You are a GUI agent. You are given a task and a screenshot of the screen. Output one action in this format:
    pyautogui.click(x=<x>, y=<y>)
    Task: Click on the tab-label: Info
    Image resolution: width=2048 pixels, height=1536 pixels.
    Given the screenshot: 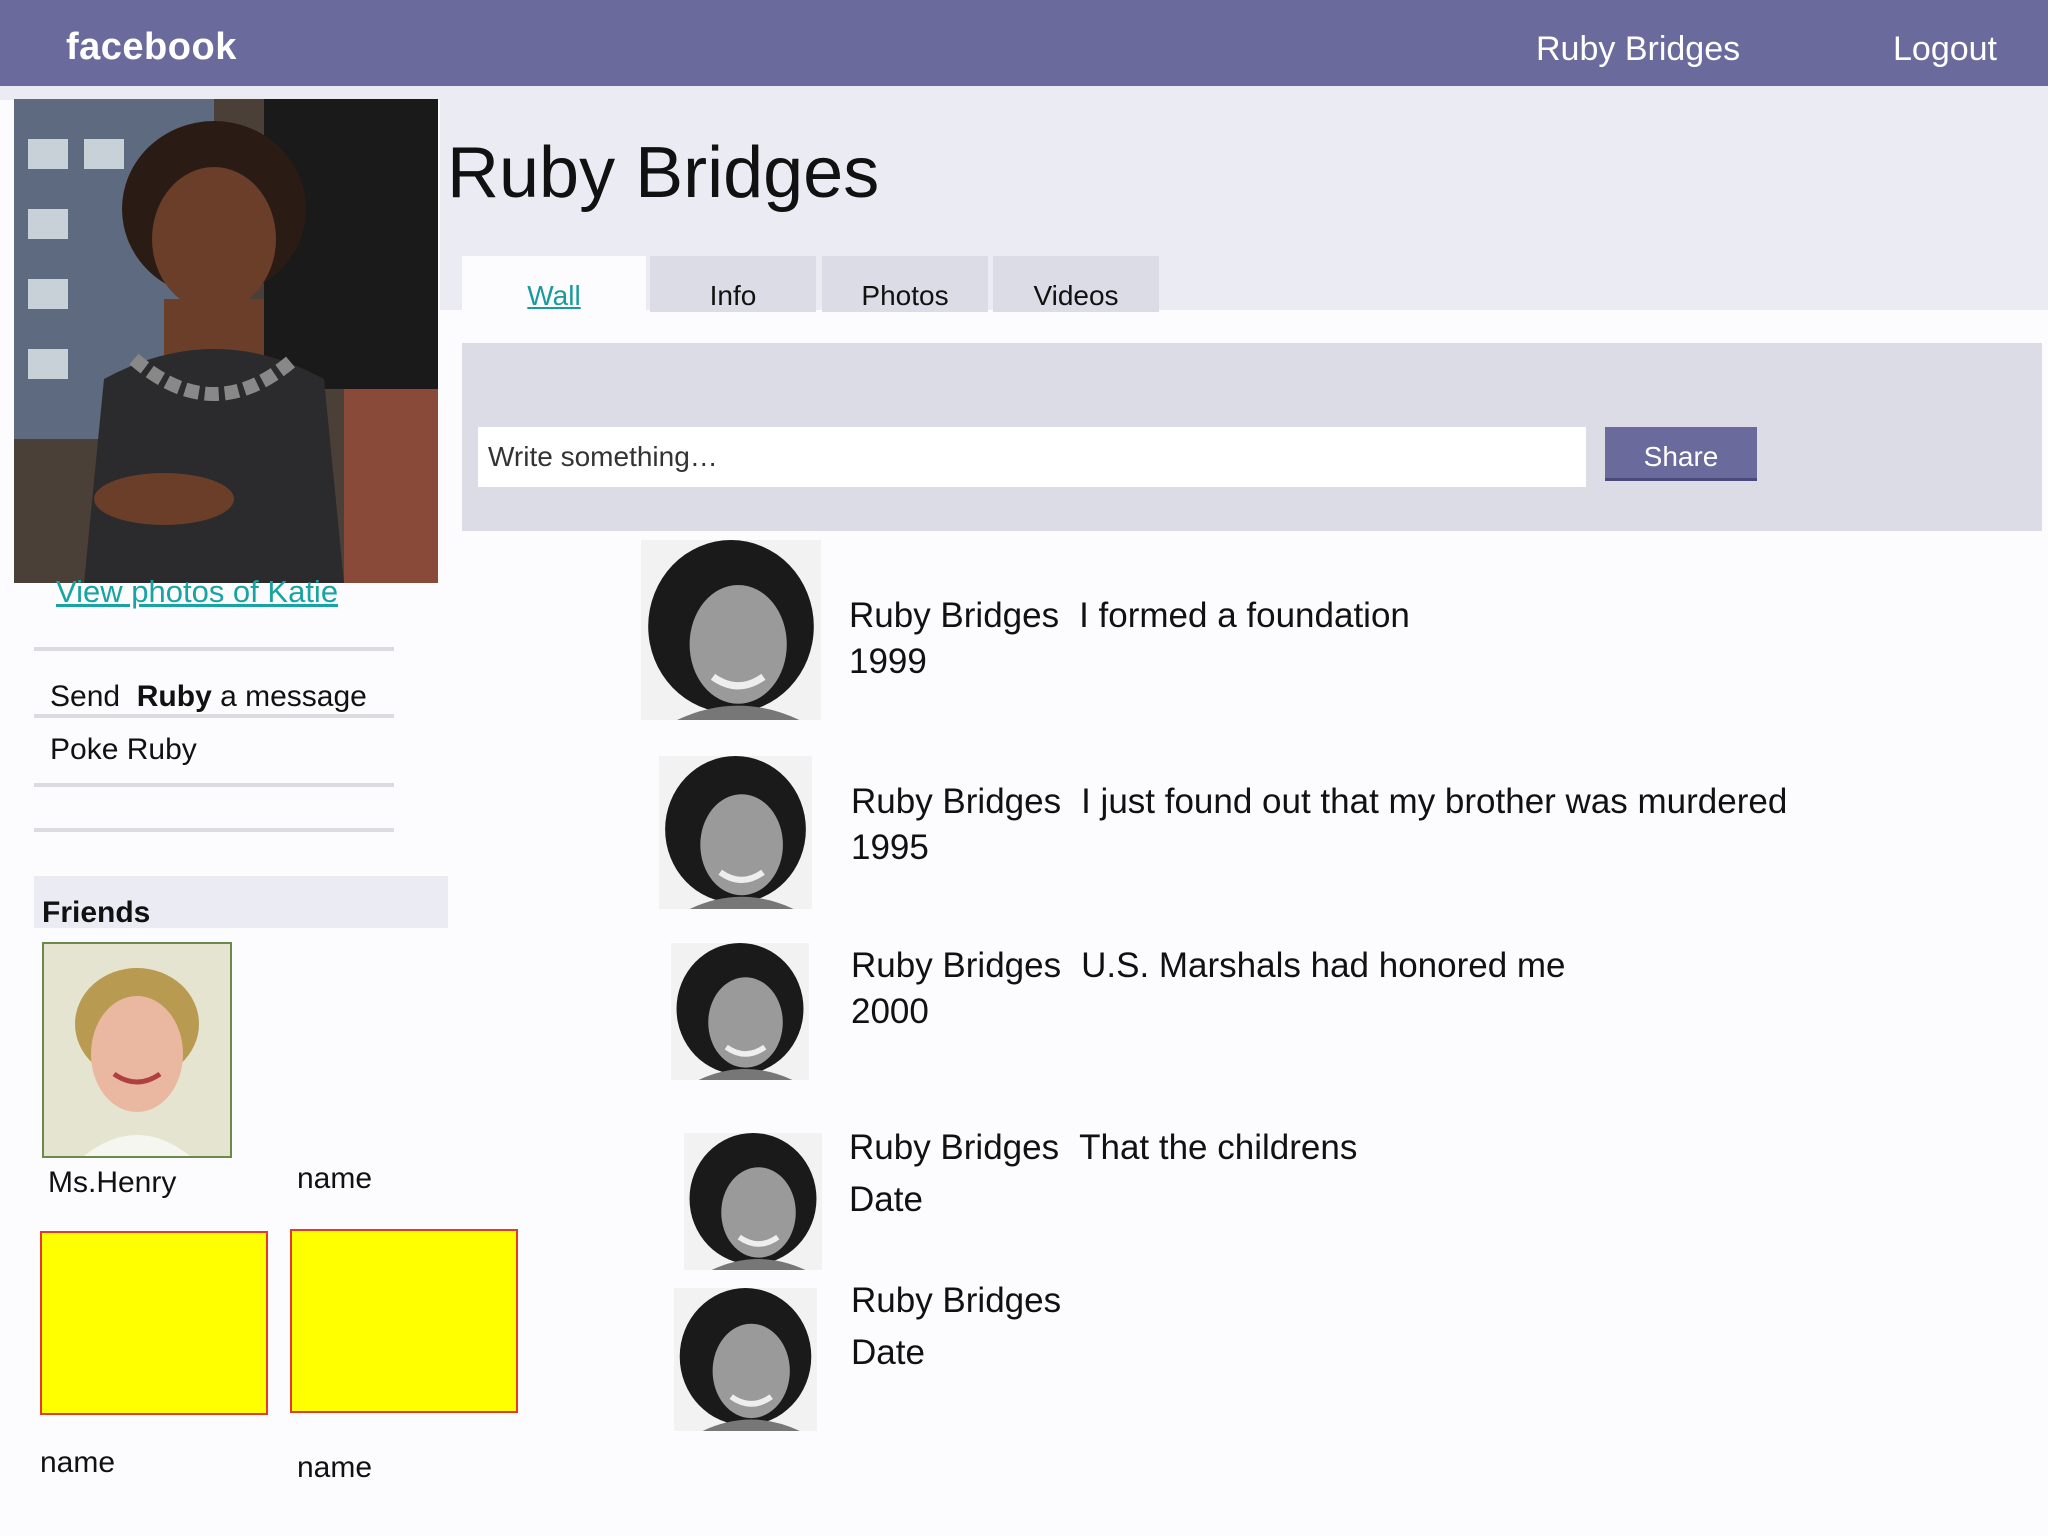 What is the action you would take?
    pyautogui.click(x=733, y=295)
    